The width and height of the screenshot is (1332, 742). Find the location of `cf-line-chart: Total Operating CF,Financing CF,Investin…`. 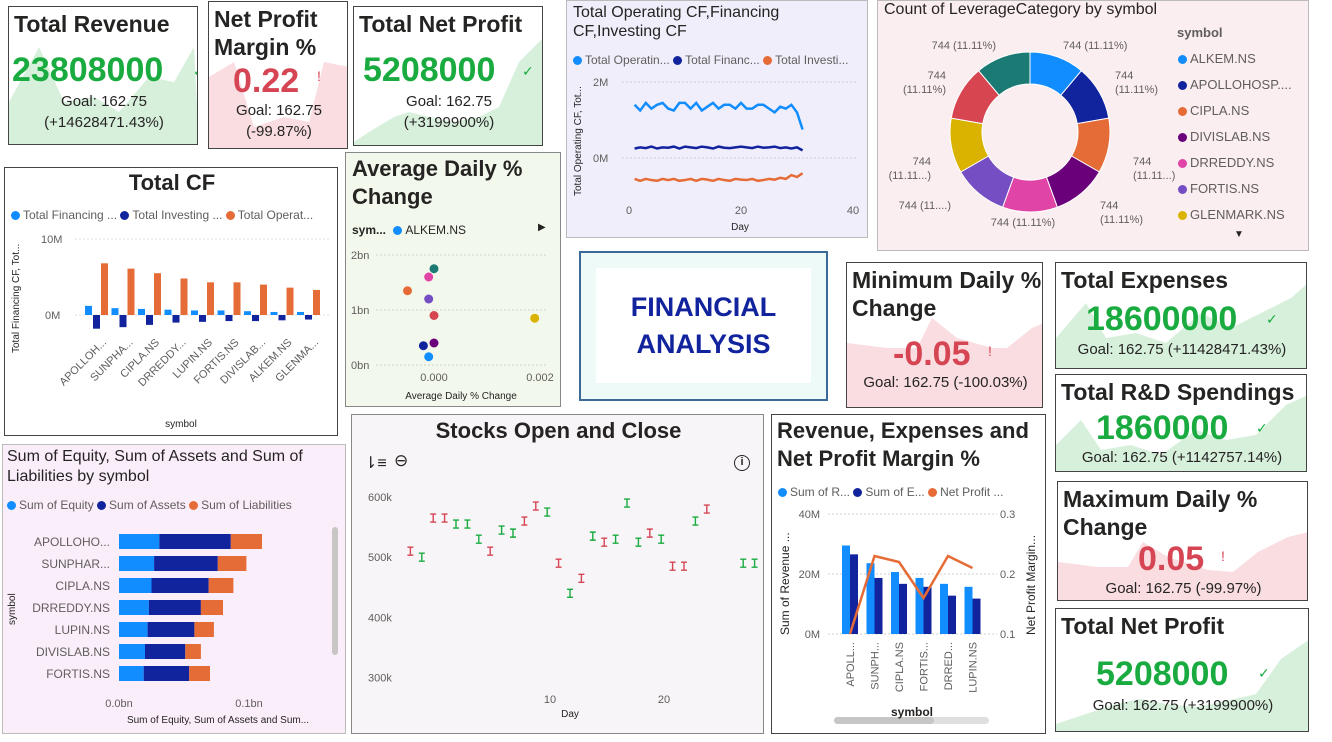

cf-line-chart: Total Operating CF,Financing CF,Investin… is located at coordinates (717, 119).